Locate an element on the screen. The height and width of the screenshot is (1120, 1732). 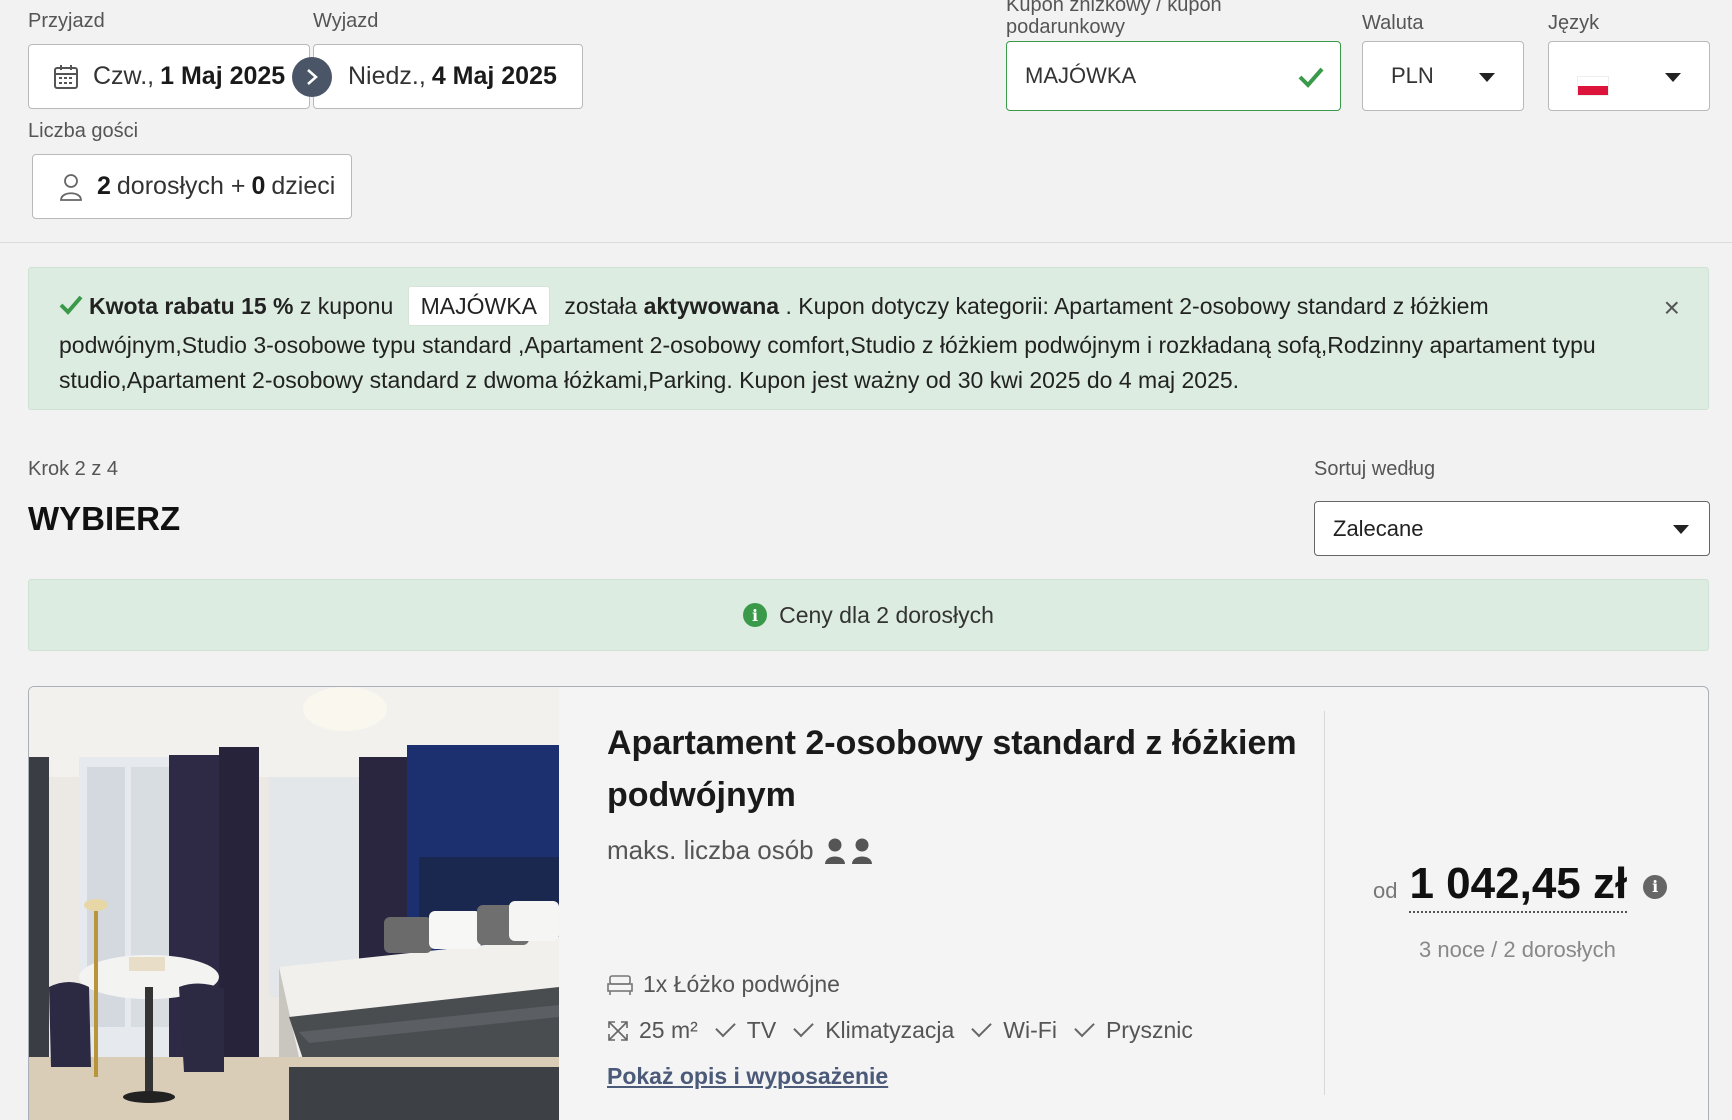
sort-select: Zalecane is located at coordinates (1512, 528).